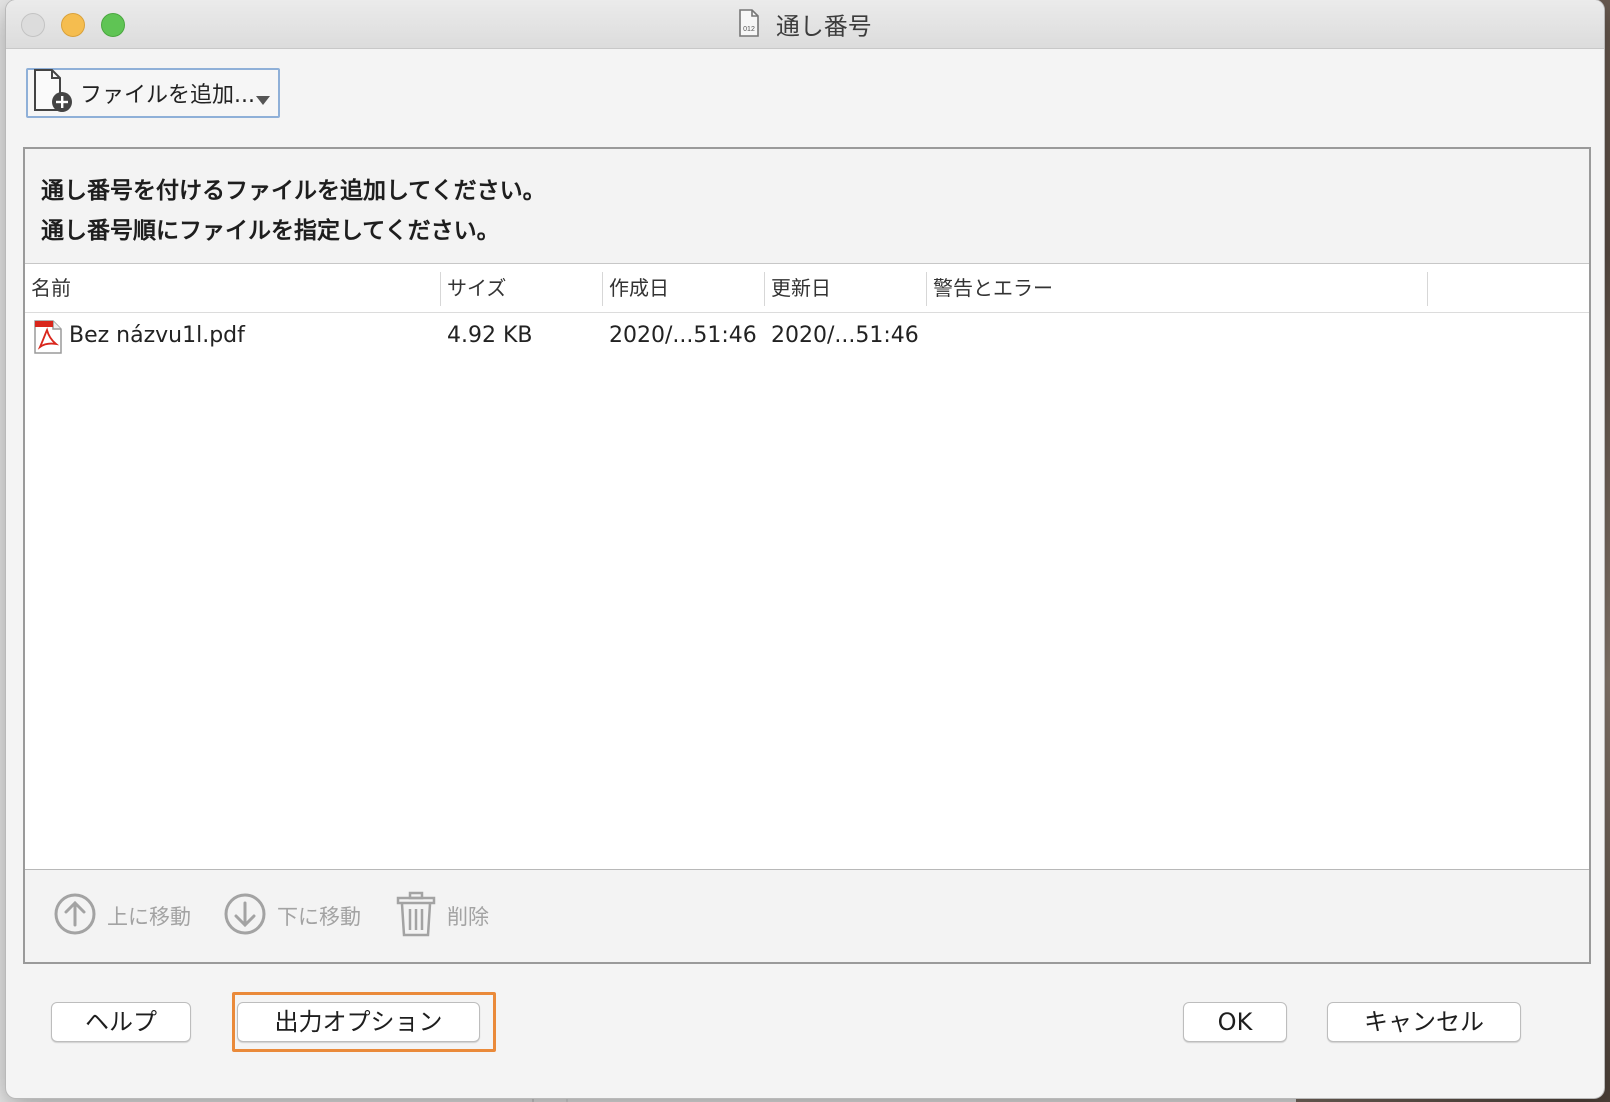 This screenshot has height=1102, width=1610. Describe the element at coordinates (1427, 289) in the screenshot. I see `column-divider` at that location.